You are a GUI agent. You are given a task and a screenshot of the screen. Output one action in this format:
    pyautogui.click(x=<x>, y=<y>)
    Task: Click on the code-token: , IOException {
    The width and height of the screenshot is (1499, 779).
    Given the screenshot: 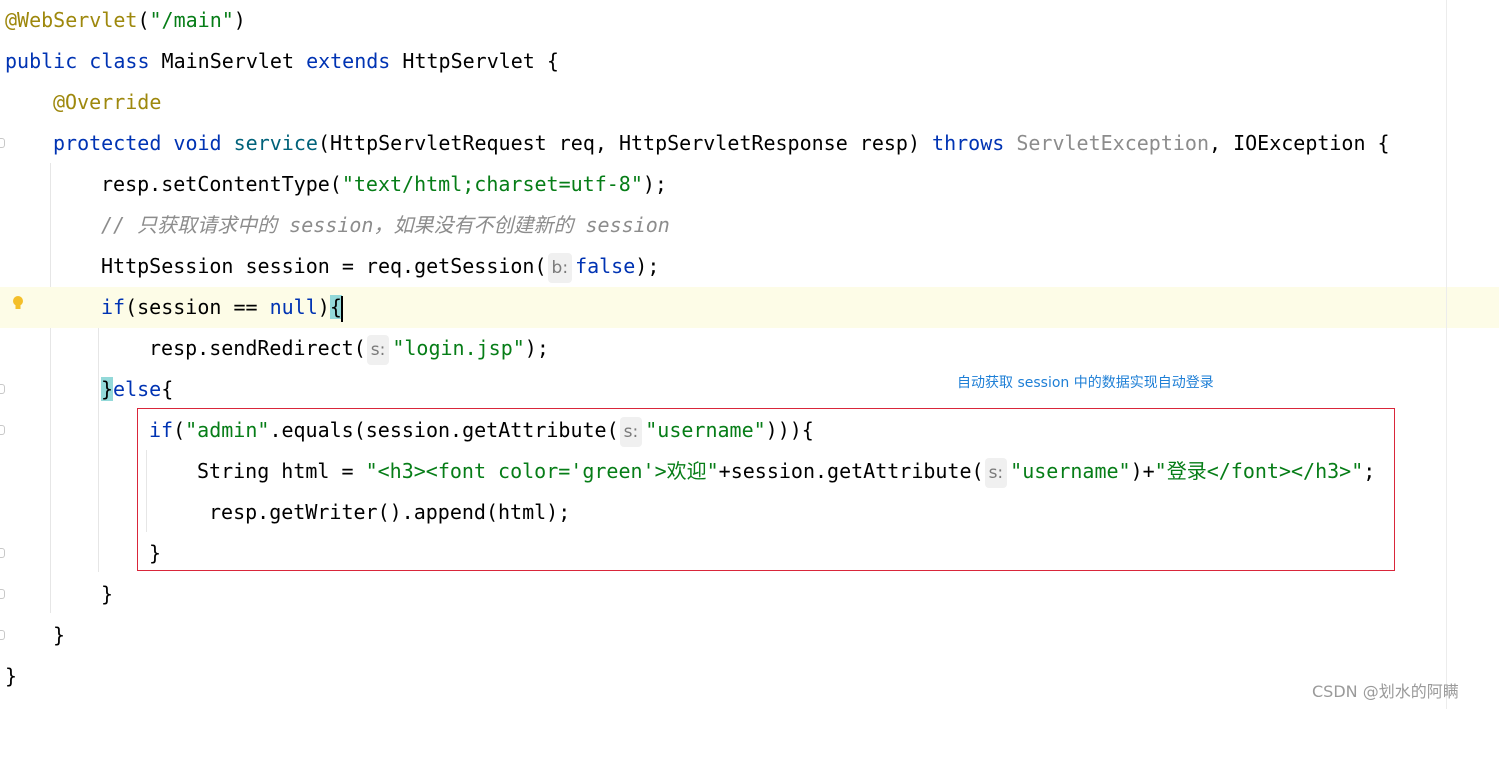 What is the action you would take?
    pyautogui.click(x=1299, y=143)
    